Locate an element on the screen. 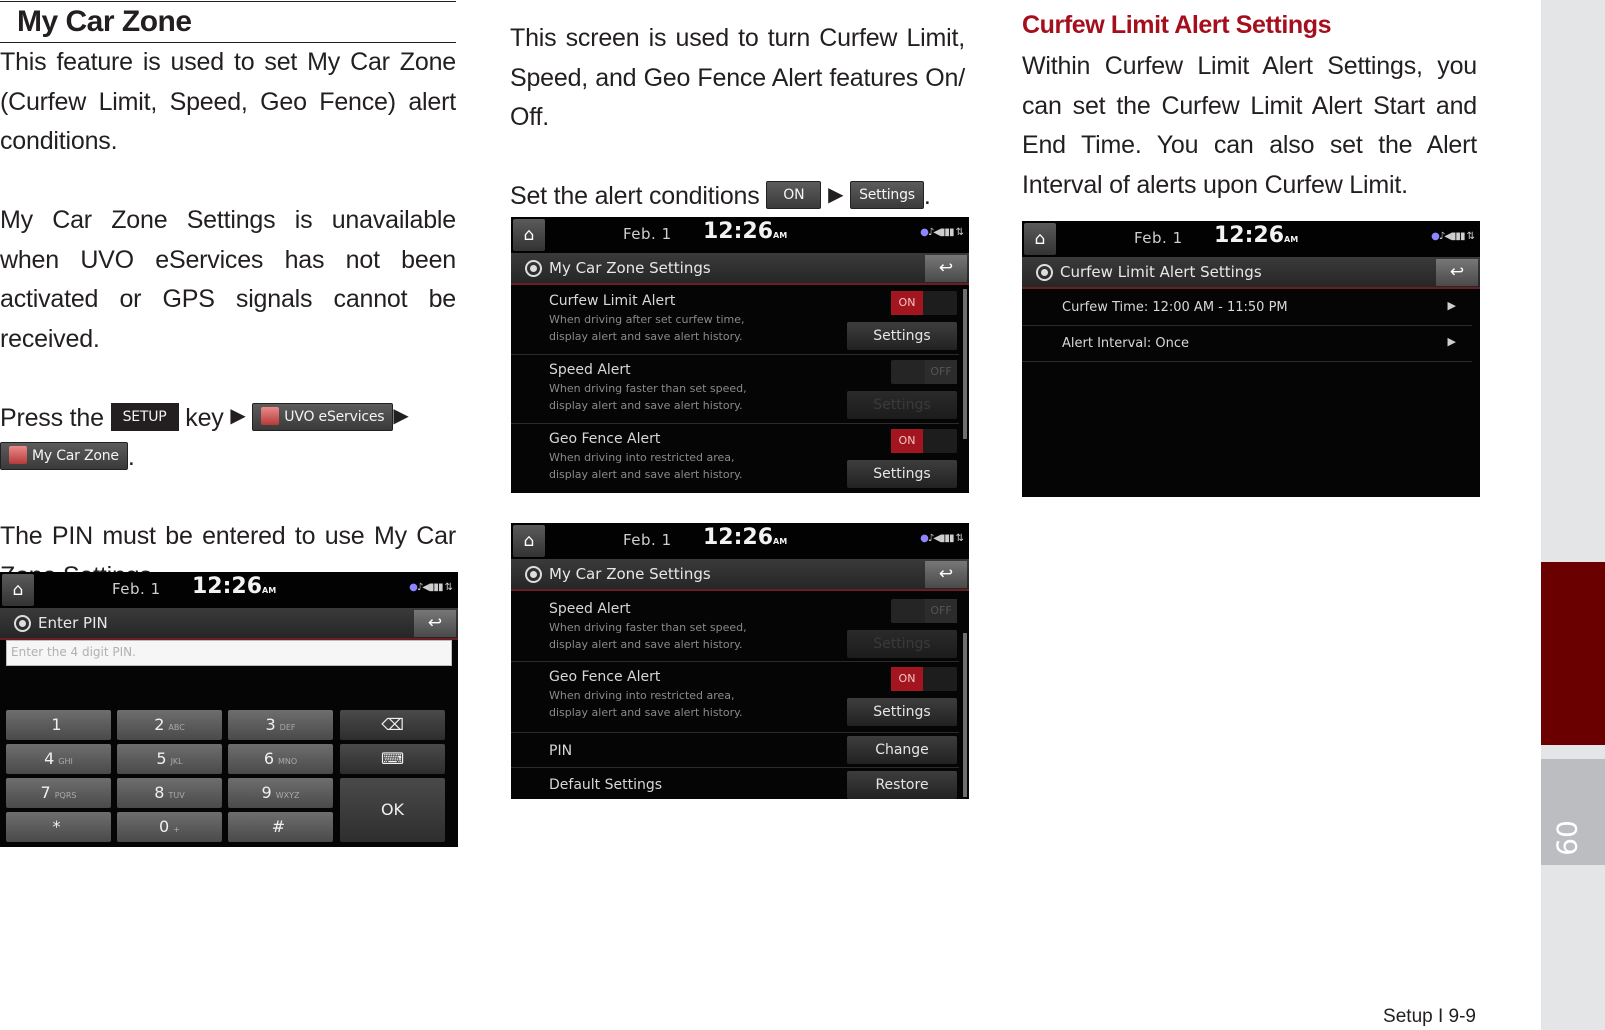  ok-key: OK is located at coordinates (392, 810).